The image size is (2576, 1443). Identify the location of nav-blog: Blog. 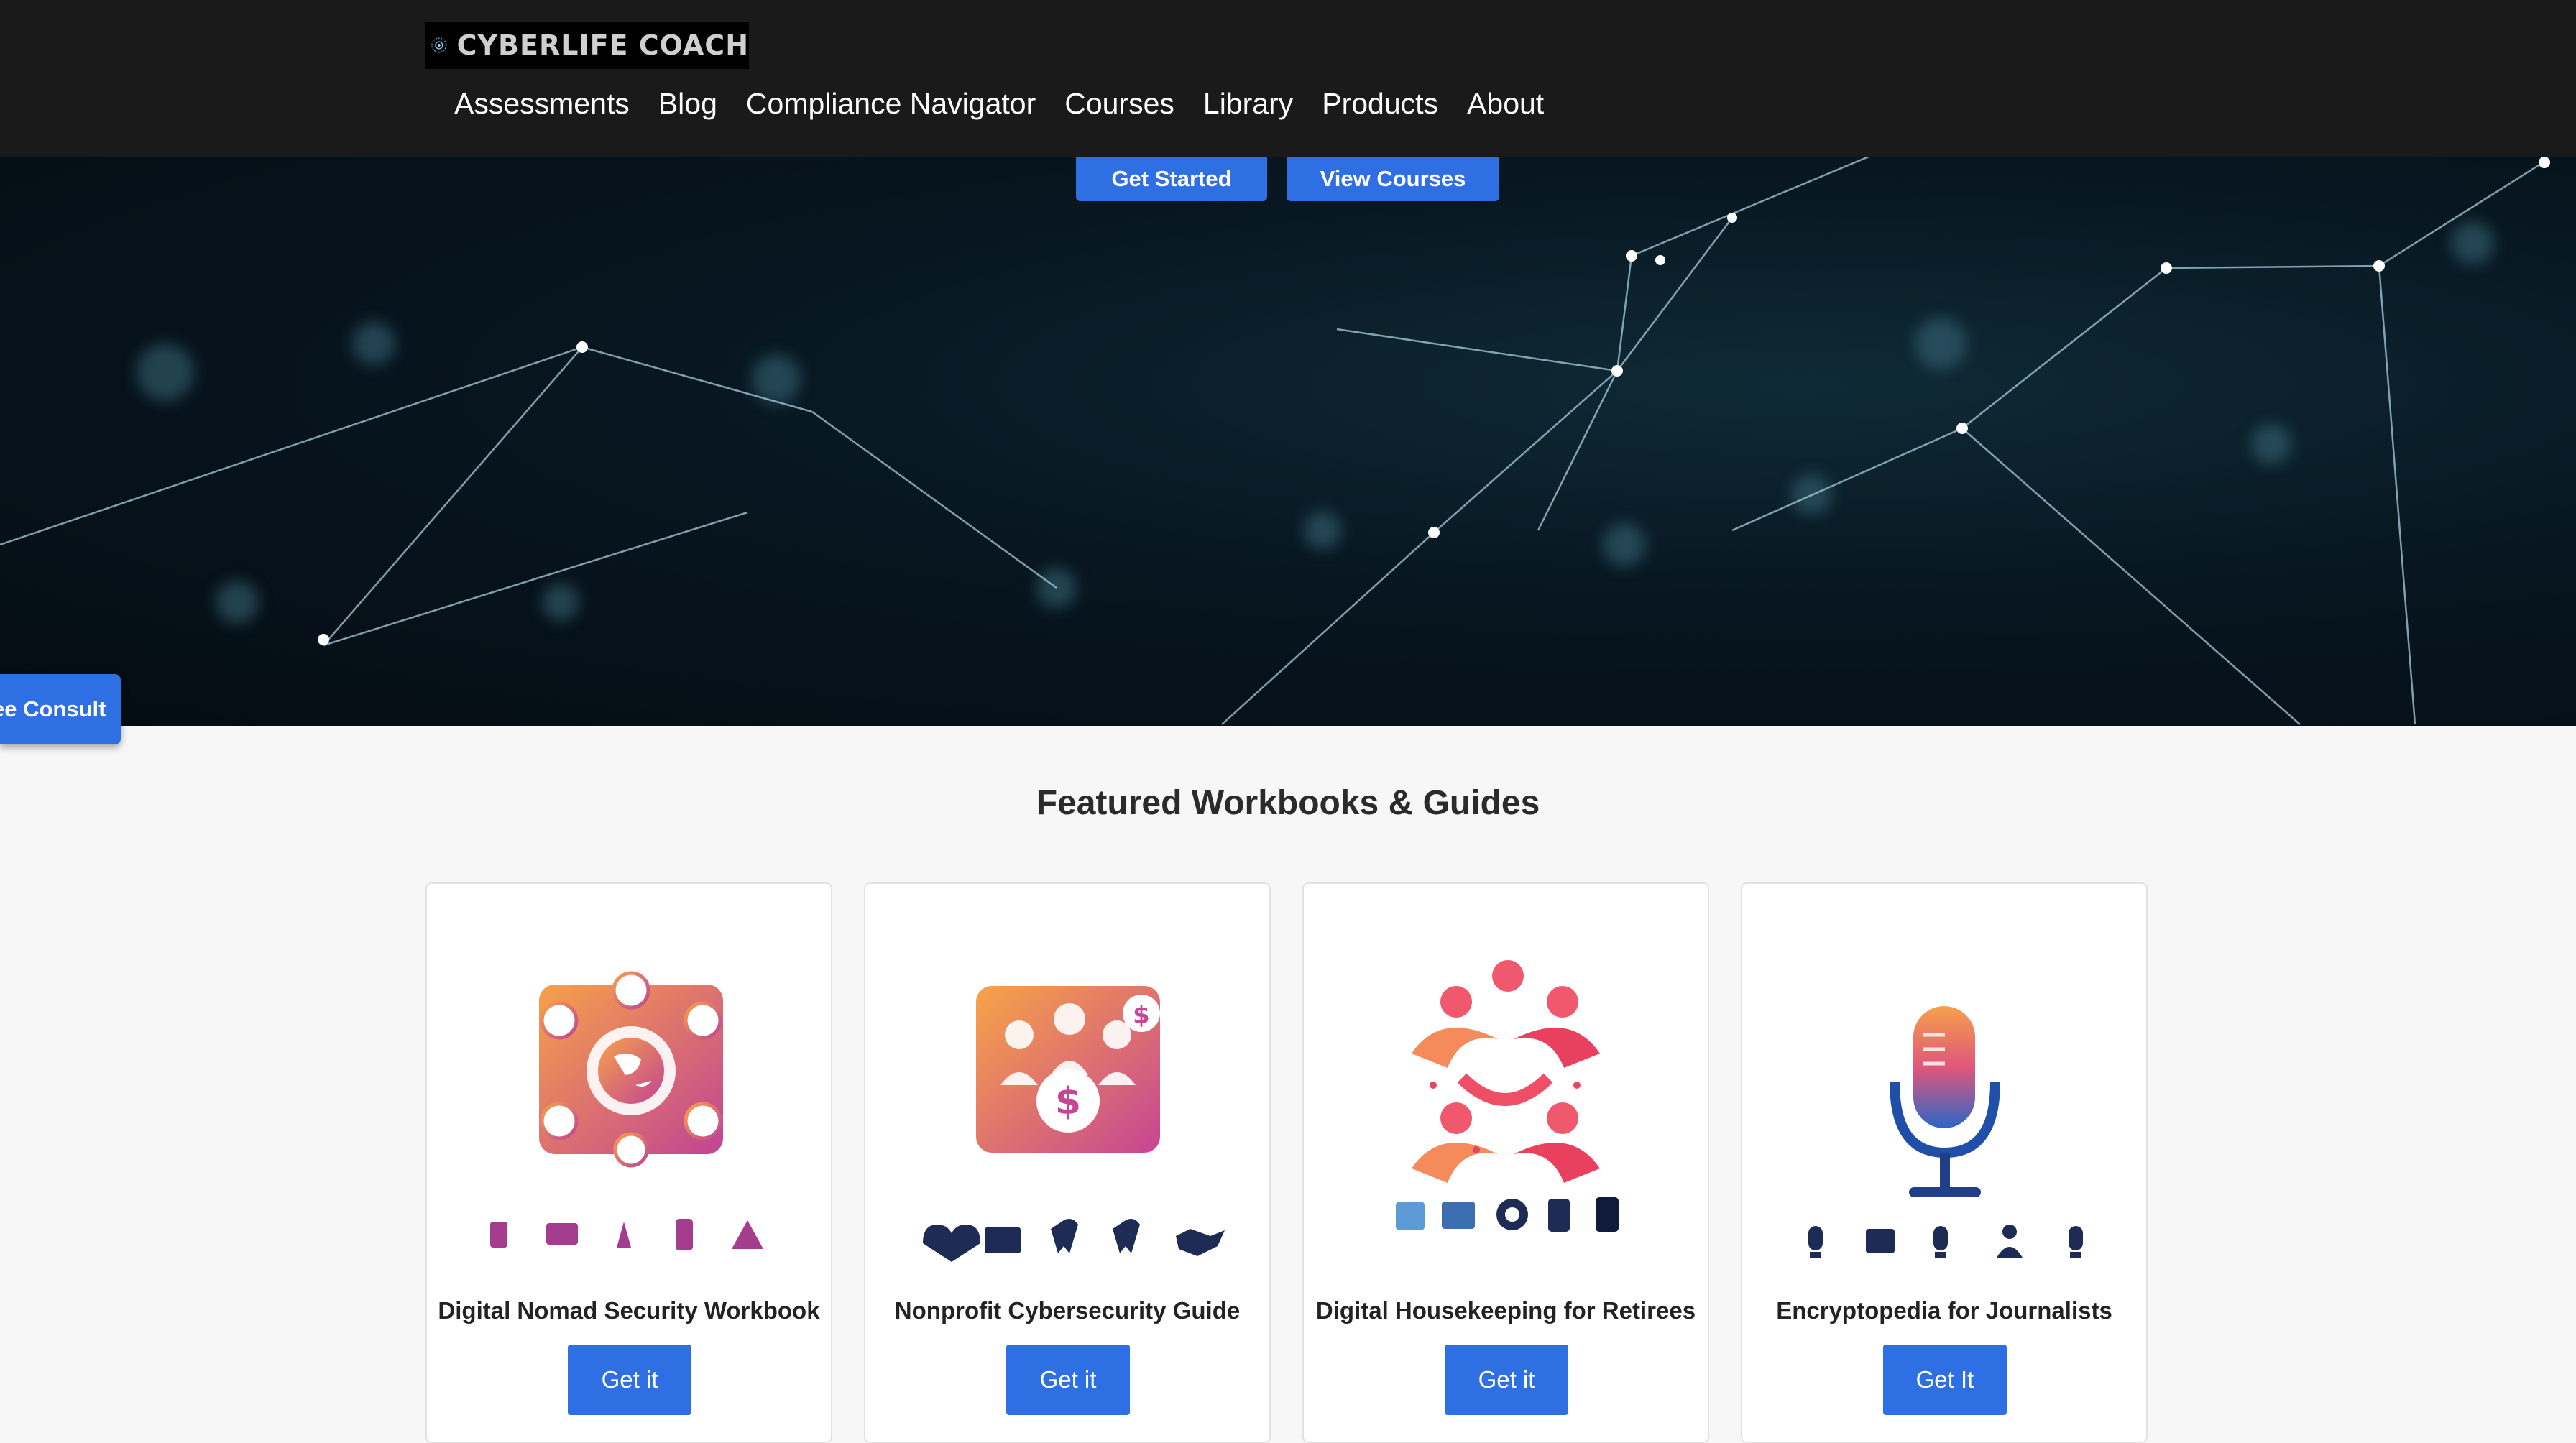
(687, 103).